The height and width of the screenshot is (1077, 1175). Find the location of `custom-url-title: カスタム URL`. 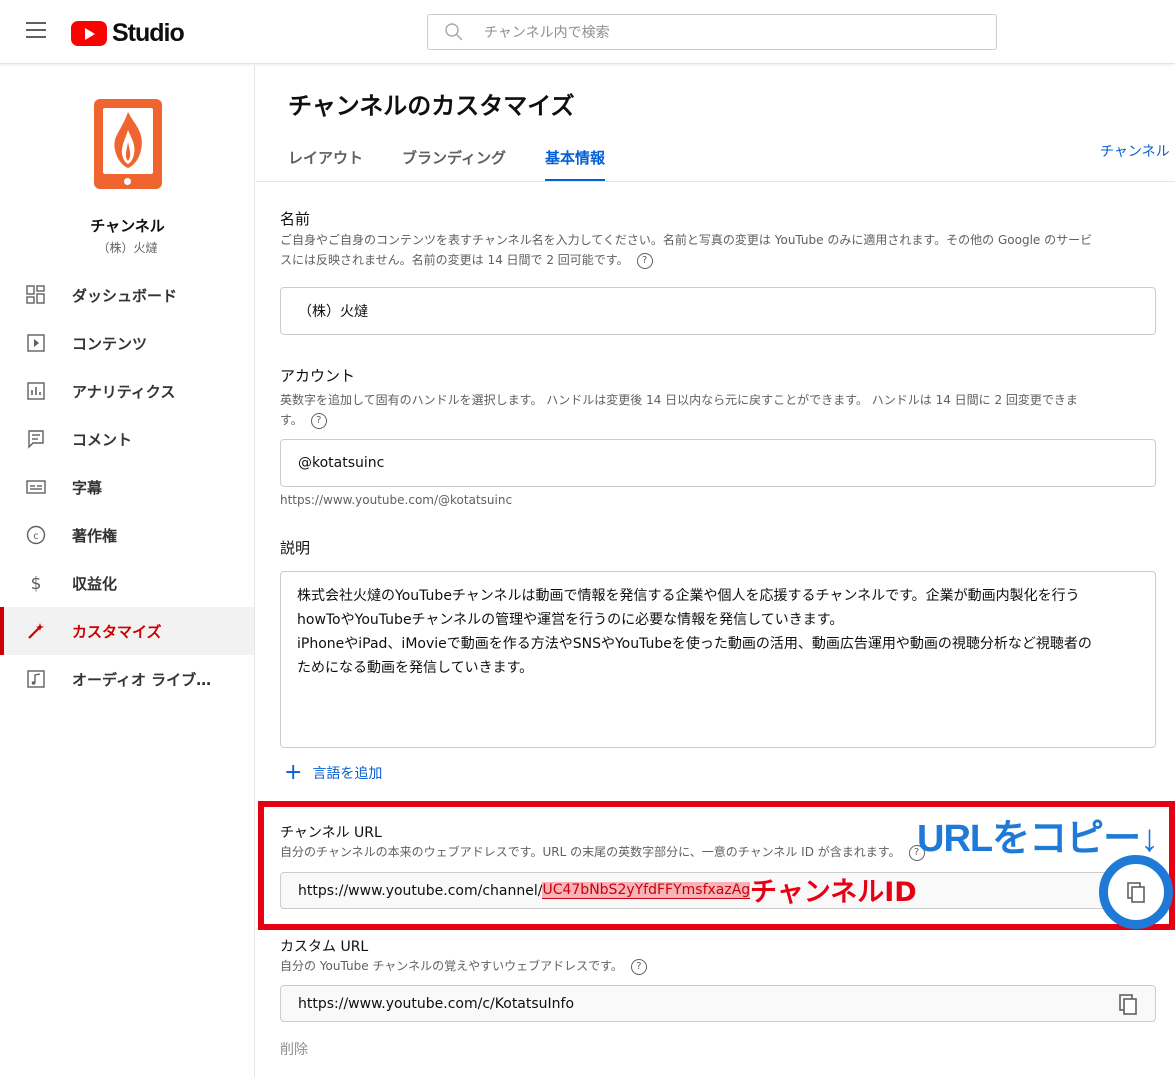

custom-url-title: カスタム URL is located at coordinates (324, 947).